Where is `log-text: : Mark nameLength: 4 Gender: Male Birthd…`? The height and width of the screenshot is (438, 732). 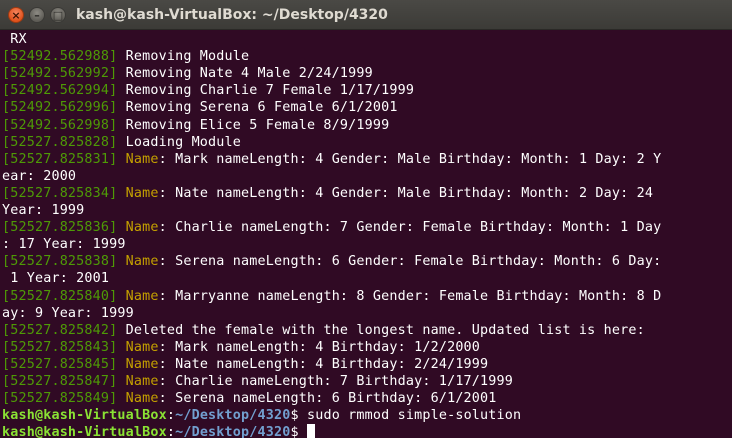 log-text: : Mark nameLength: 4 Gender: Male Birthd… is located at coordinates (410, 159).